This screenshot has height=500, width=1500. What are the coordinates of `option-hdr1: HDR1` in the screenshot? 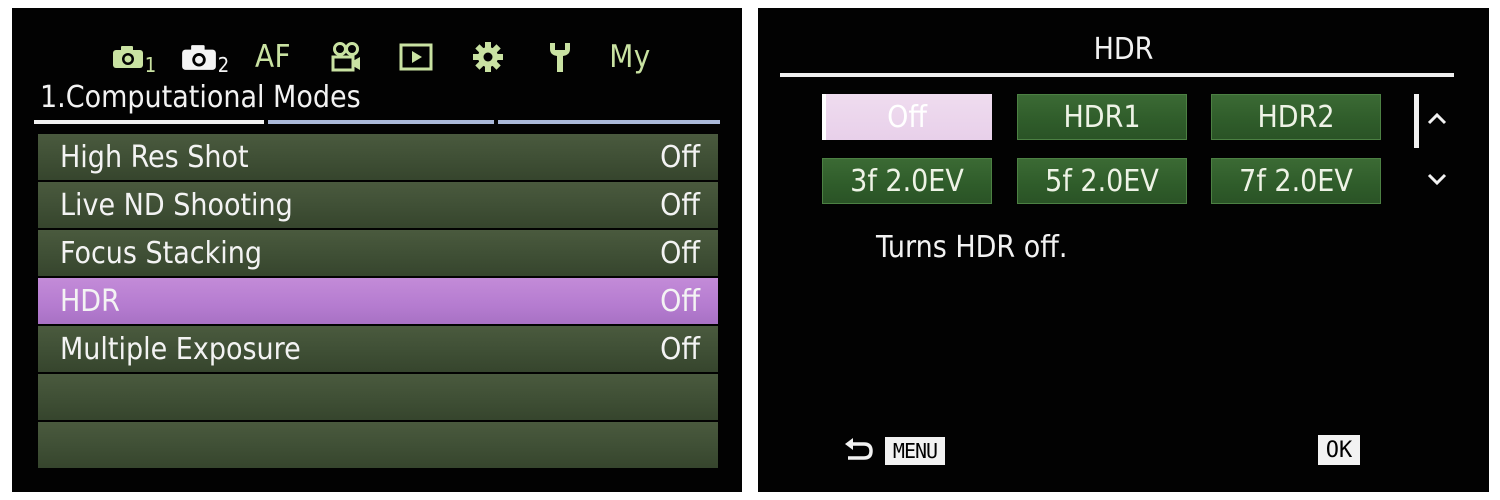 It's located at (1102, 117).